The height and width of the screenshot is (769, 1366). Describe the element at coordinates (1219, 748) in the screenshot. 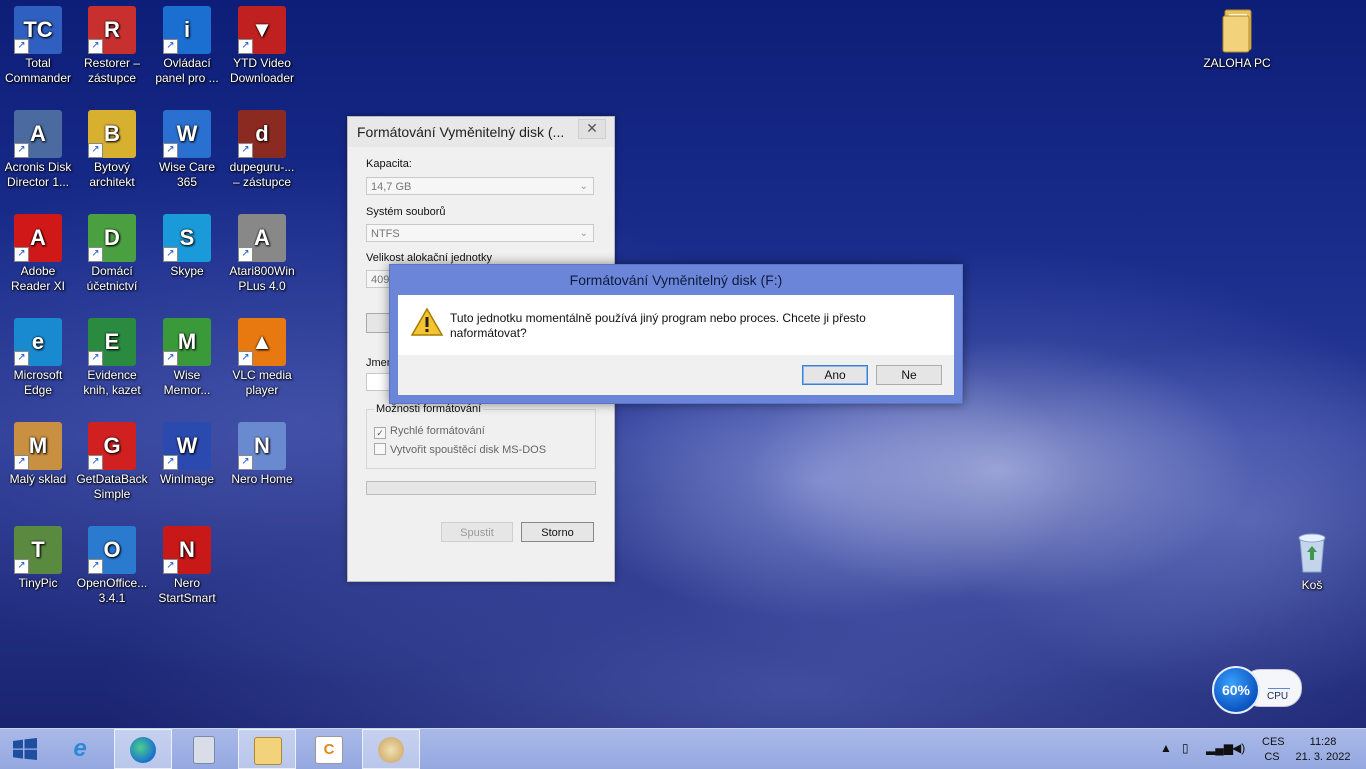

I see `network-signal-icon: ▂▄▆` at that location.